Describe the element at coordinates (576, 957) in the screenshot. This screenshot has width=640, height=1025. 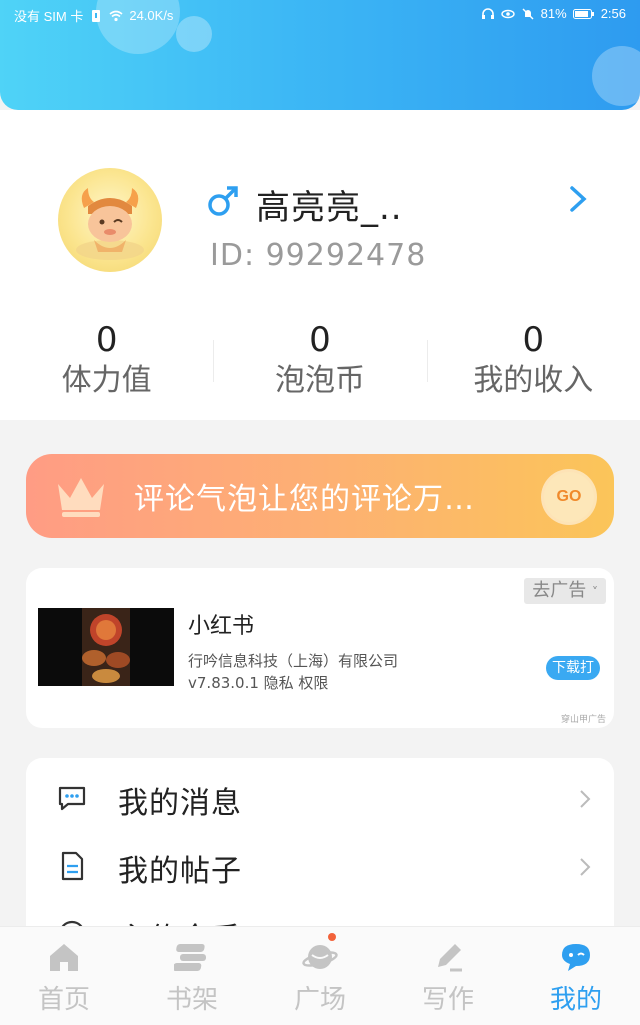
I see `chat-bubble-icon` at that location.